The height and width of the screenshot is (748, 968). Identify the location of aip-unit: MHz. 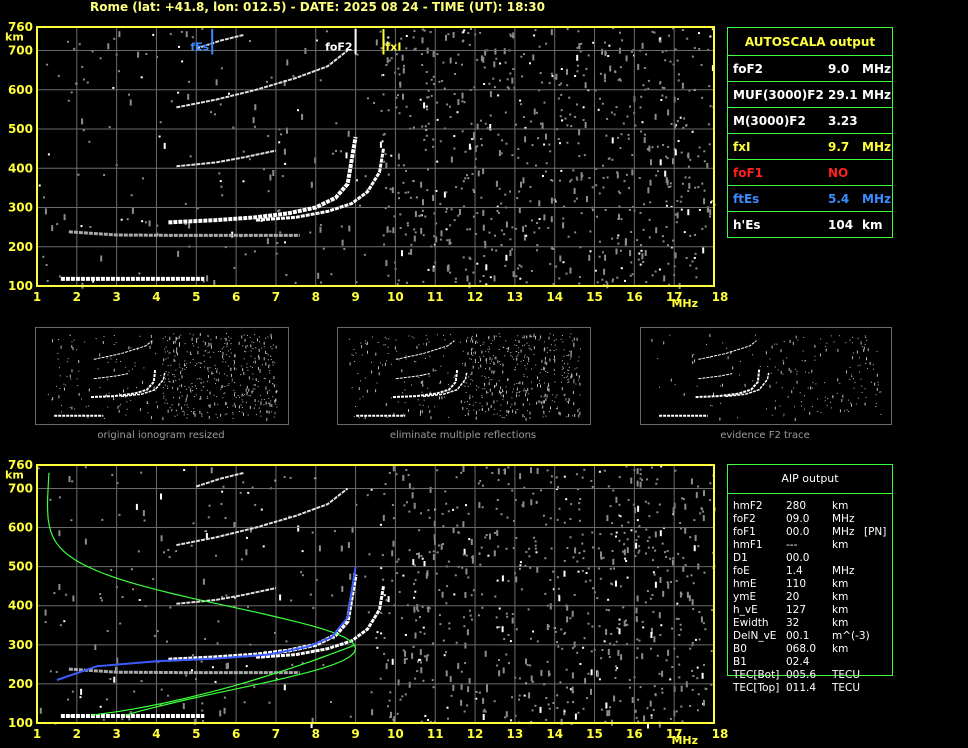
(843, 571).